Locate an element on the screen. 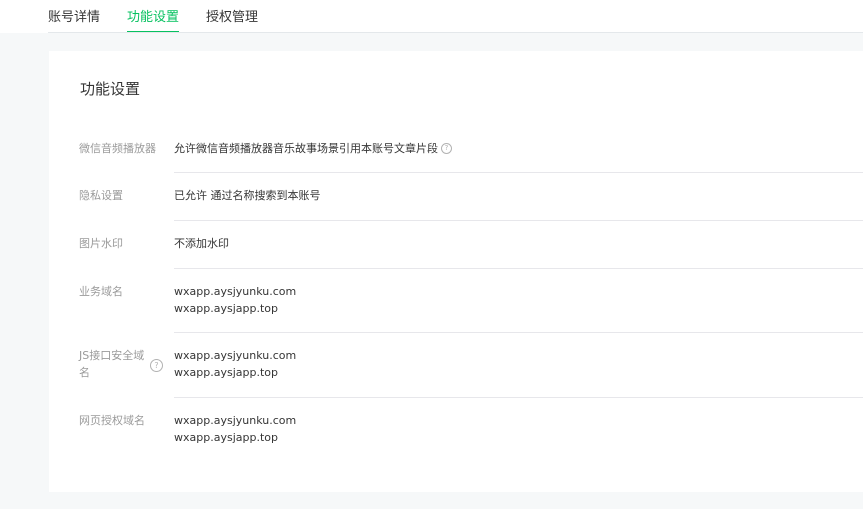 This screenshot has width=863, height=509. tab-feature-settings: 功能设置 is located at coordinates (153, 20).